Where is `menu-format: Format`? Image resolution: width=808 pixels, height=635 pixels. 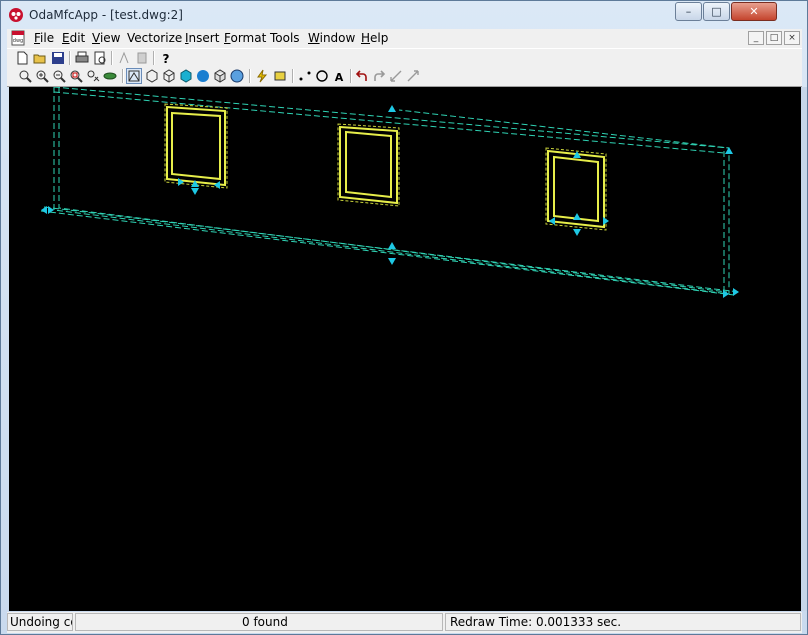 menu-format: Format is located at coordinates (245, 38).